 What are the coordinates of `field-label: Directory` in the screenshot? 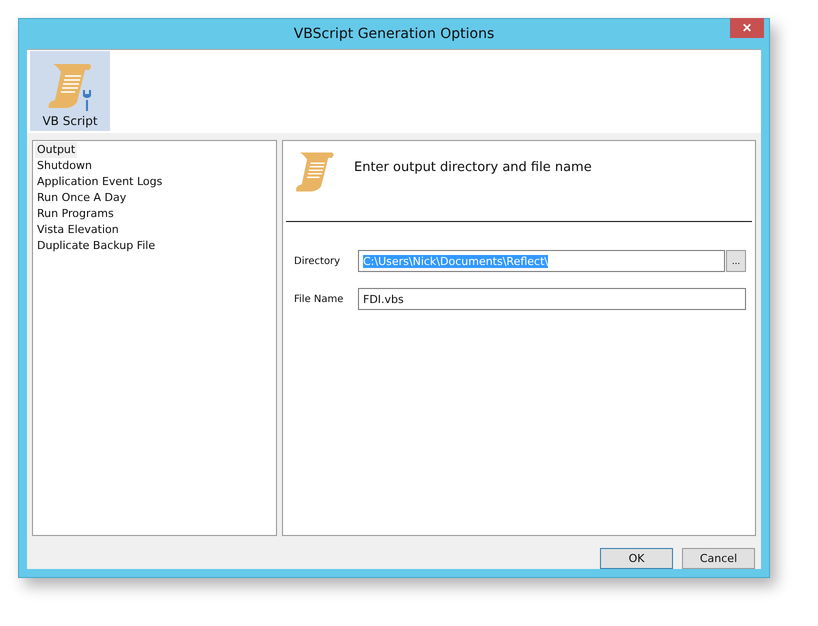 It's located at (318, 261).